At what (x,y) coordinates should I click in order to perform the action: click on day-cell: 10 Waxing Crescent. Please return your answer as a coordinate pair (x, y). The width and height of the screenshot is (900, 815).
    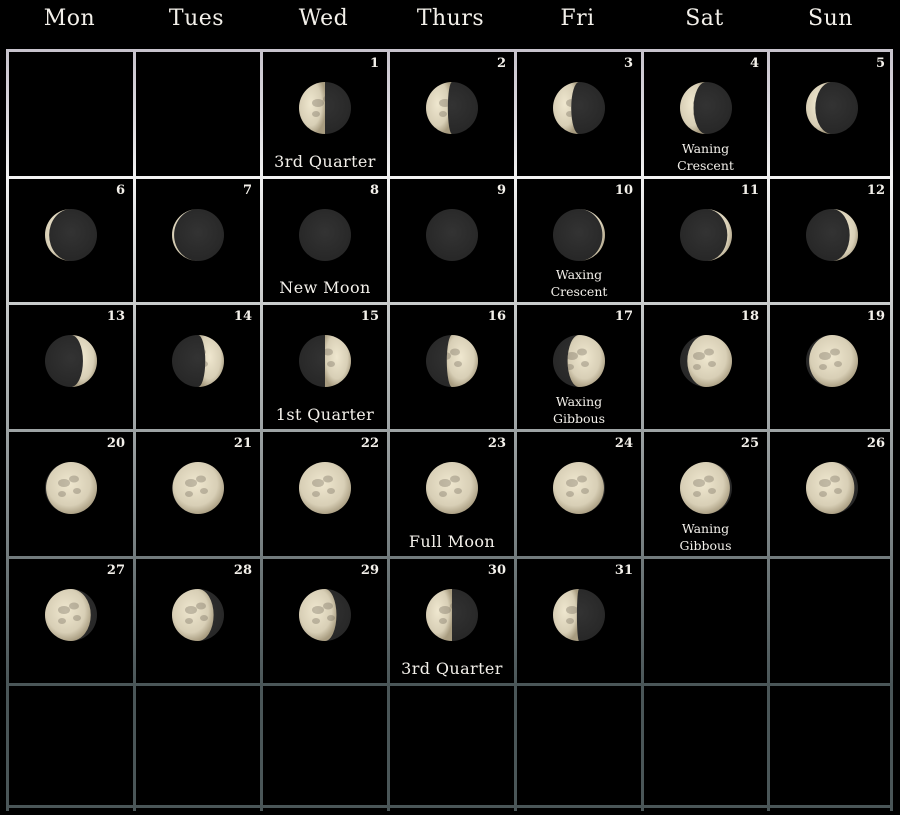
    Looking at the image, I should click on (579, 240).